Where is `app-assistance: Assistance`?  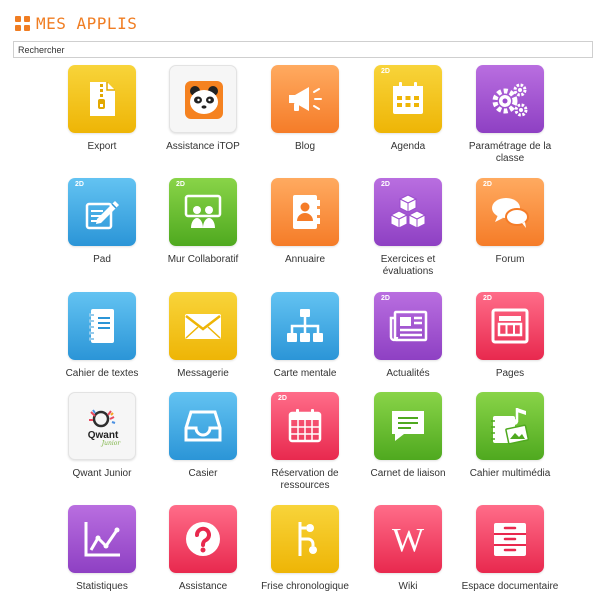 app-assistance: Assistance is located at coordinates (203, 549).